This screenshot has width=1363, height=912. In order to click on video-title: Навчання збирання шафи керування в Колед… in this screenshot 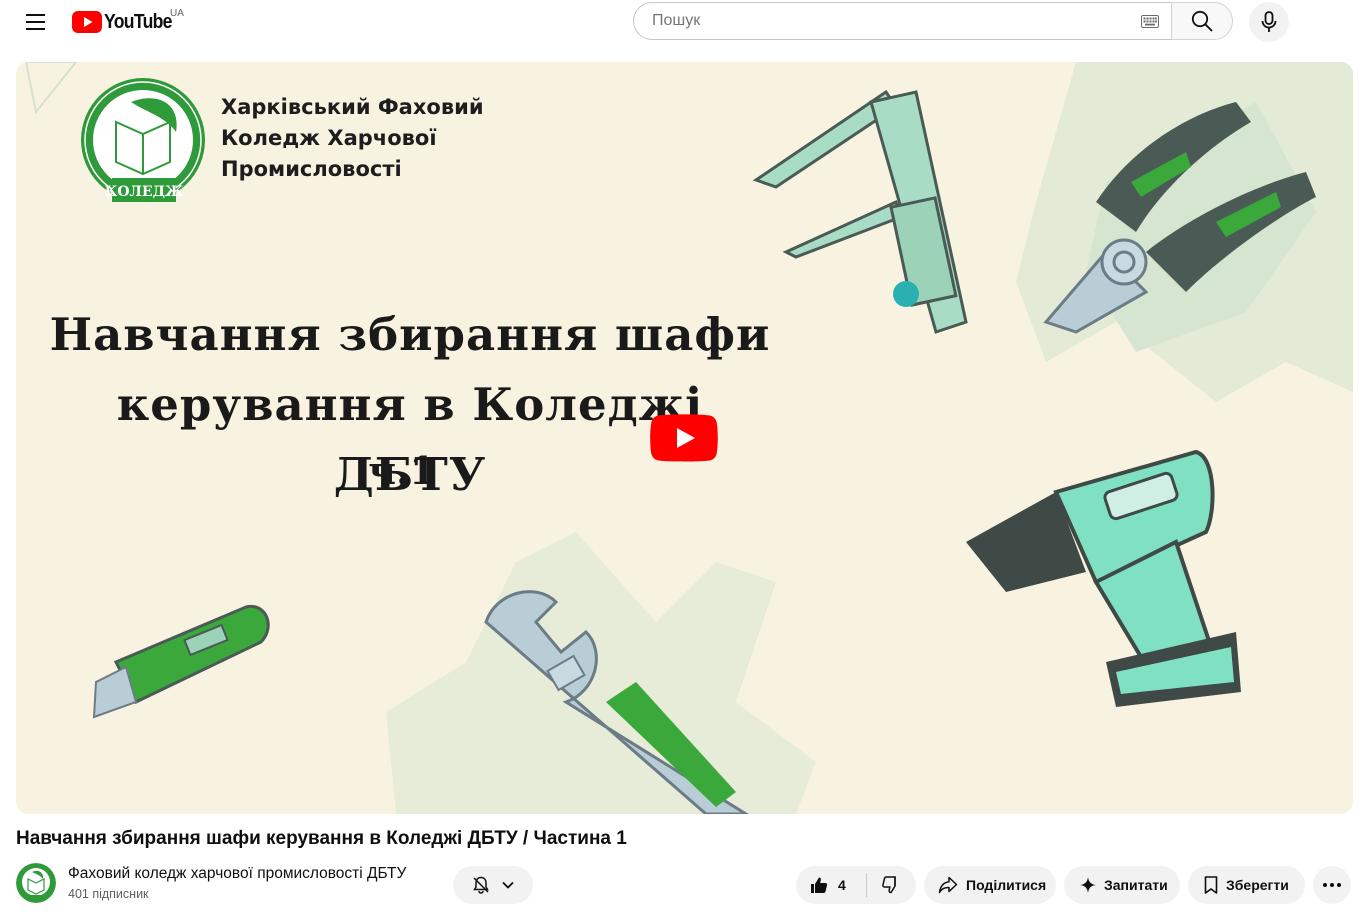, I will do `click(321, 838)`.